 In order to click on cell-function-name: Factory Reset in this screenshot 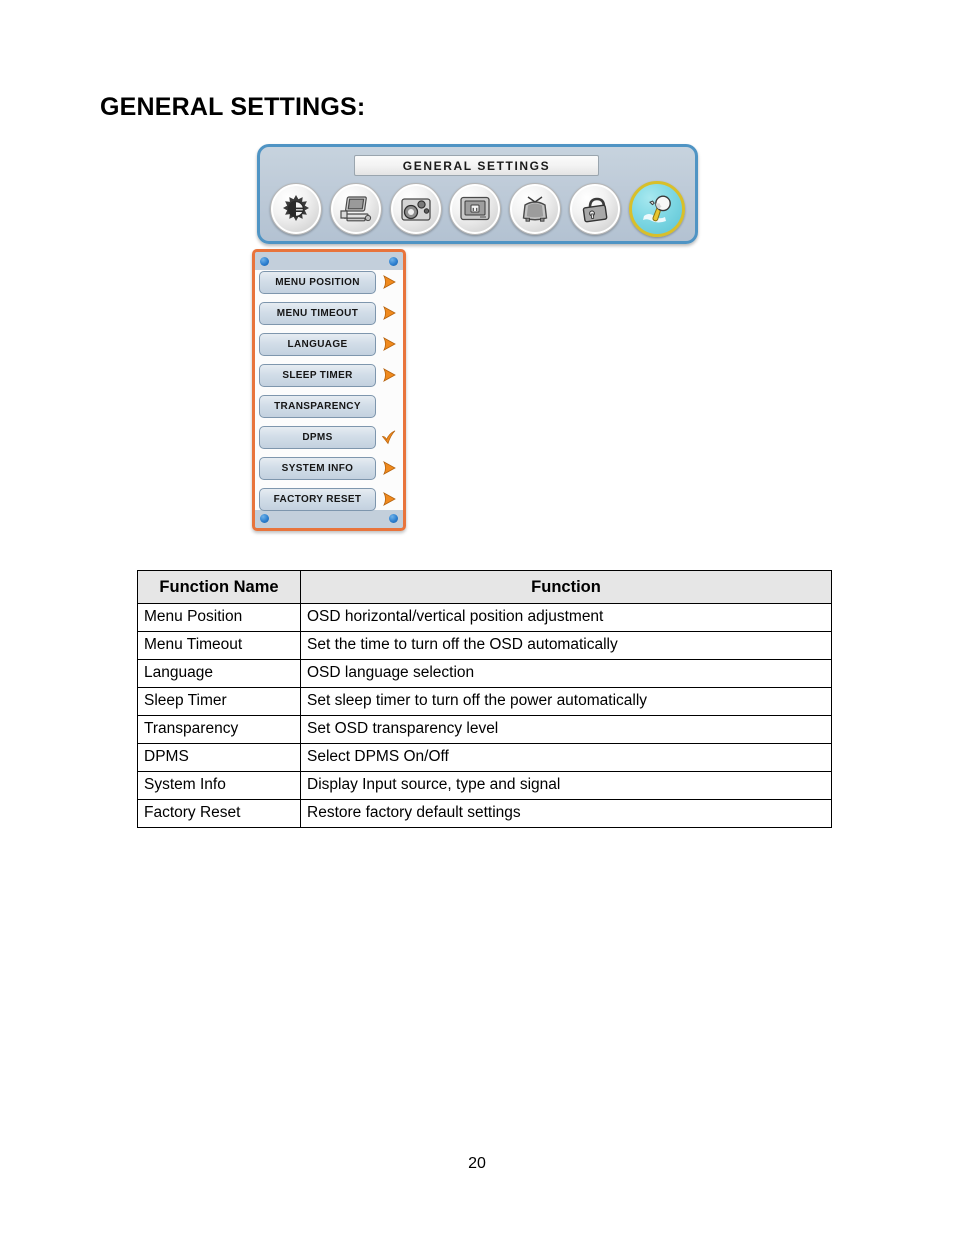, I will do `click(219, 813)`.